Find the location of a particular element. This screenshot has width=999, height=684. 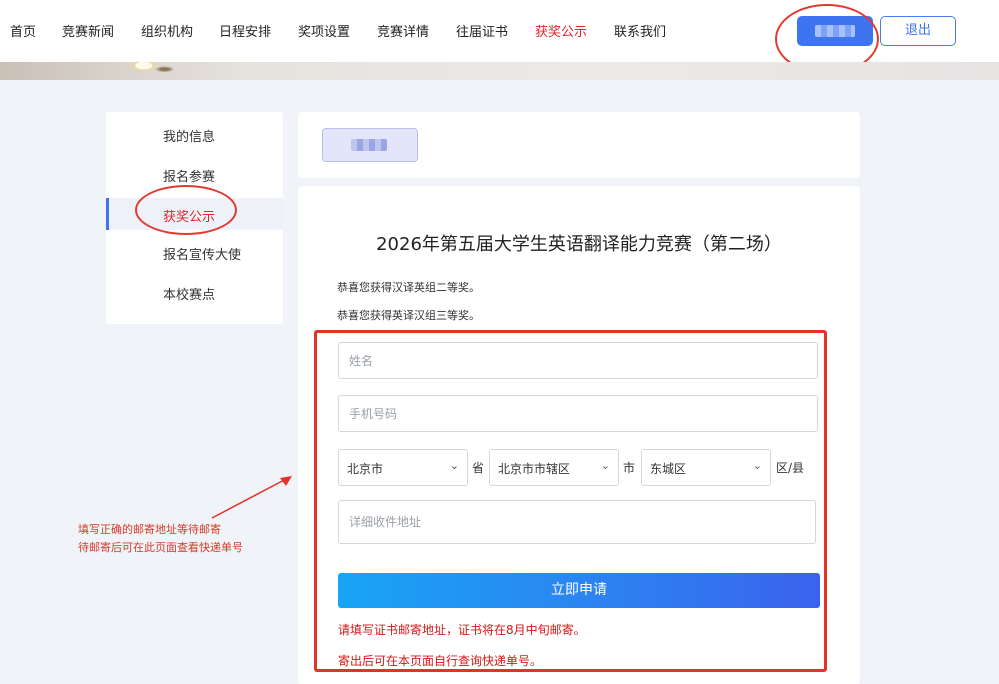

phone-input is located at coordinates (578, 413).